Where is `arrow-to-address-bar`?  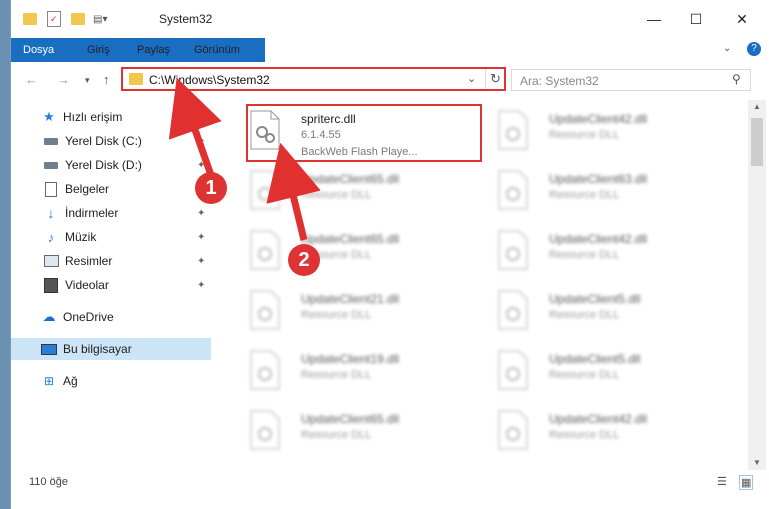
arrow-to-address-bar is located at coordinates (195, 128).